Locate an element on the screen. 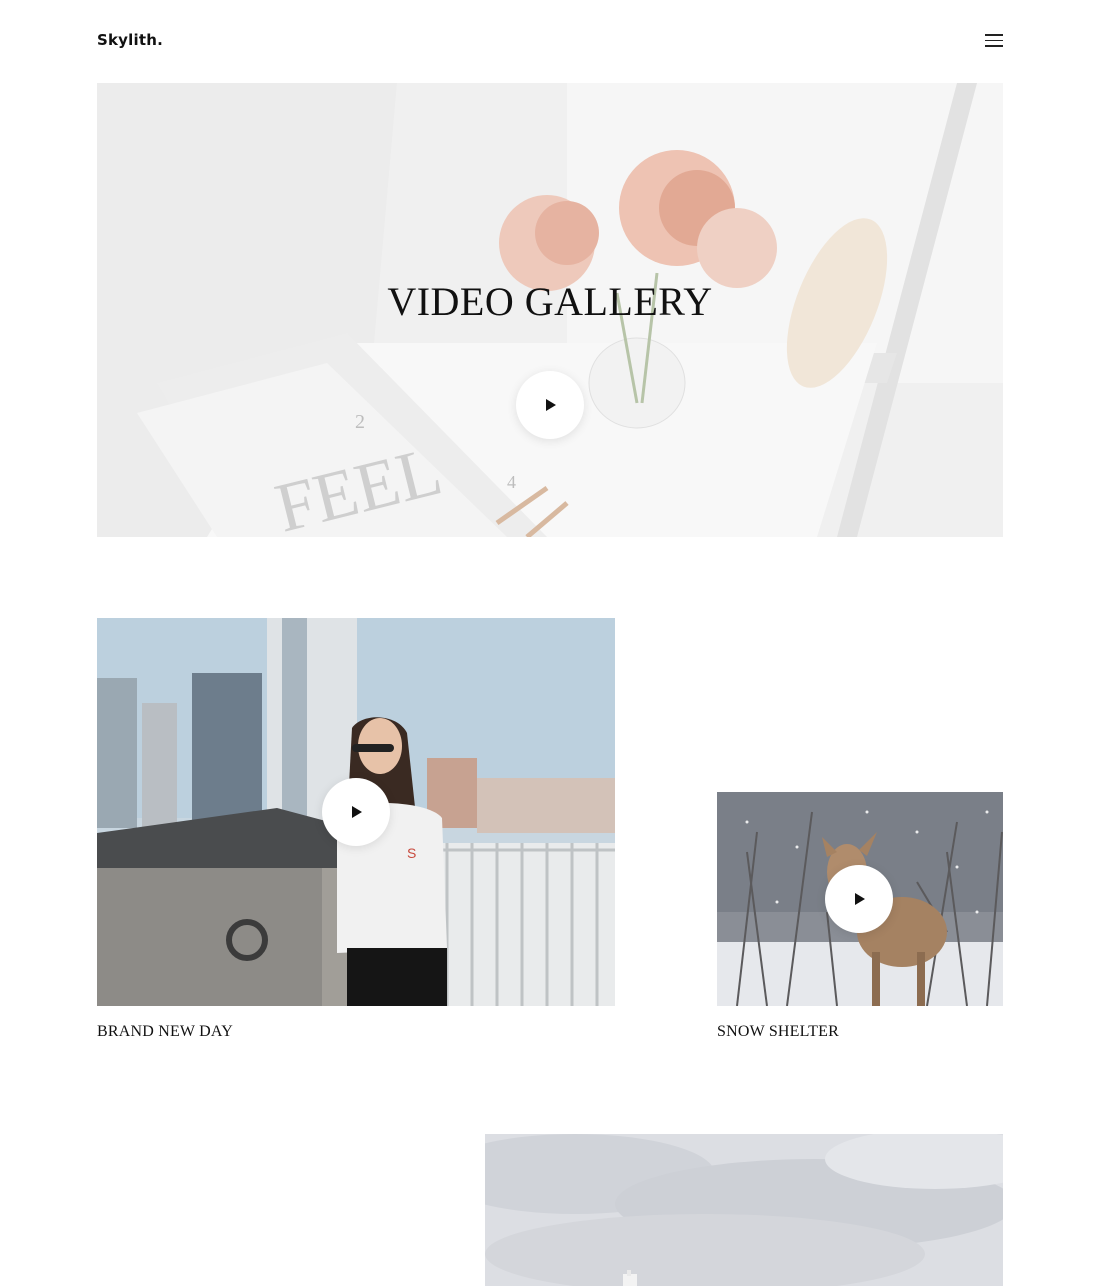  site-header: Skylith. is located at coordinates (550, 41).